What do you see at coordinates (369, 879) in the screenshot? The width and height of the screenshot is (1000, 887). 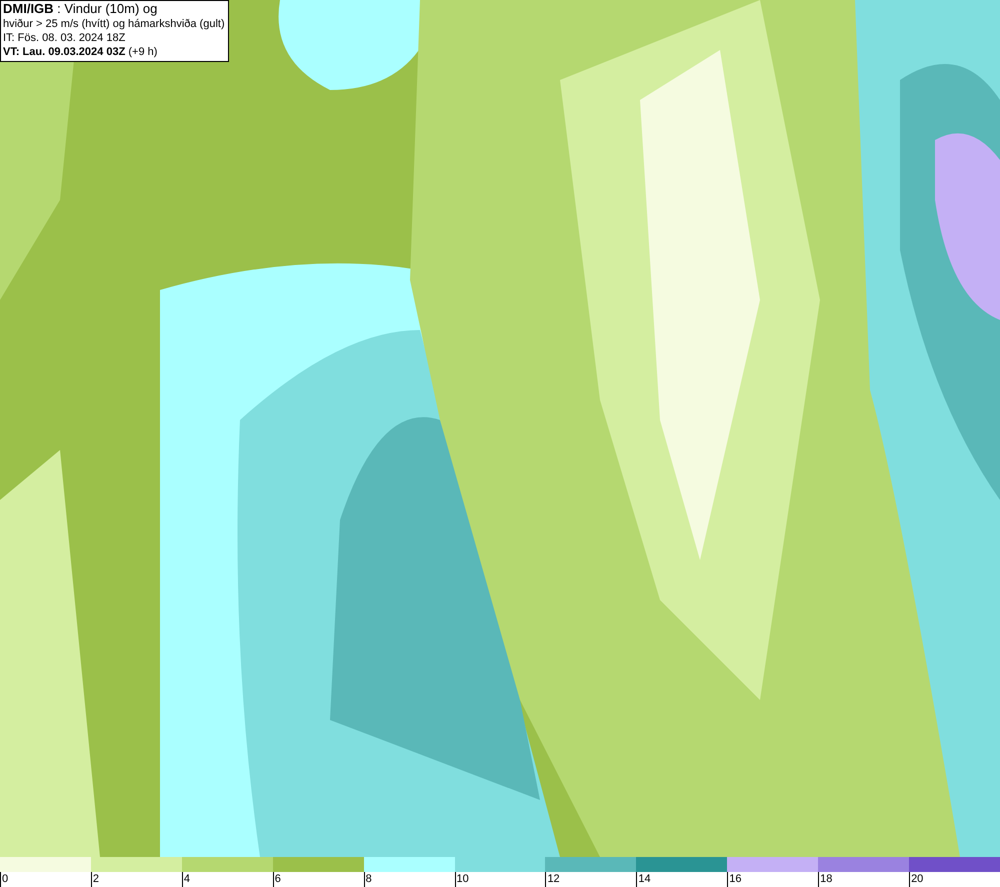 I see `legend-label: 8` at bounding box center [369, 879].